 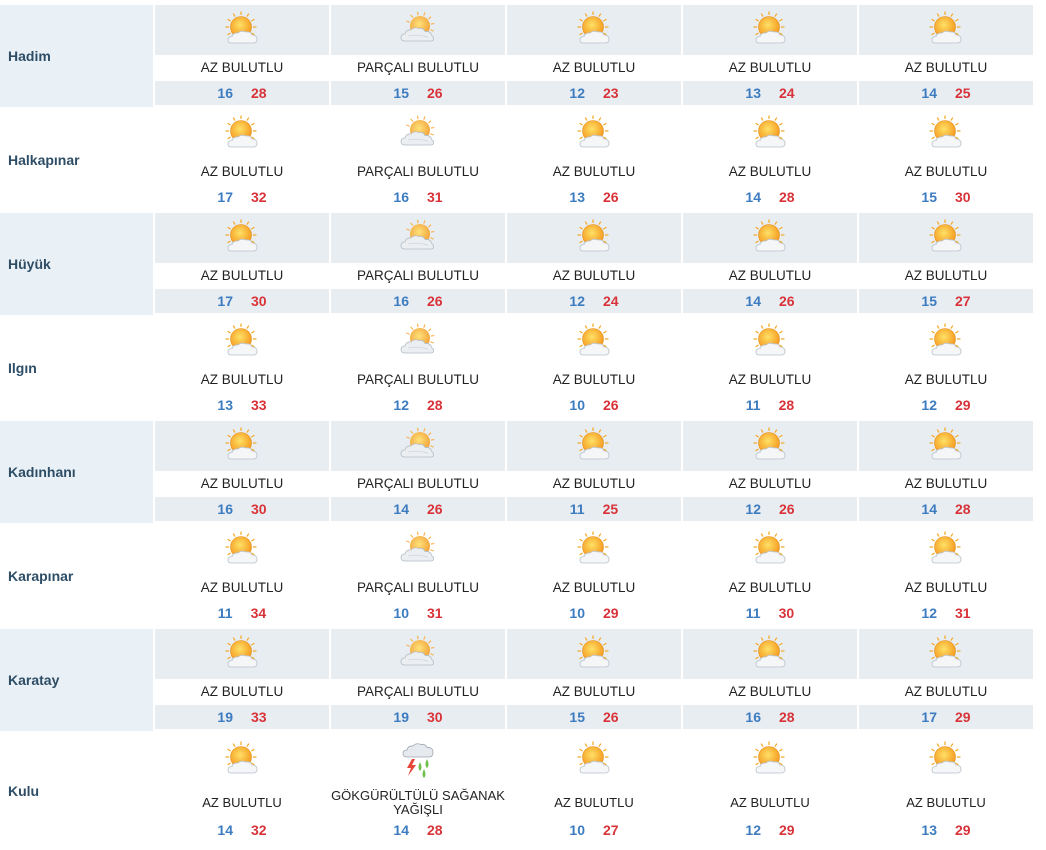 What do you see at coordinates (787, 197) in the screenshot?
I see `max-temperature: 28` at bounding box center [787, 197].